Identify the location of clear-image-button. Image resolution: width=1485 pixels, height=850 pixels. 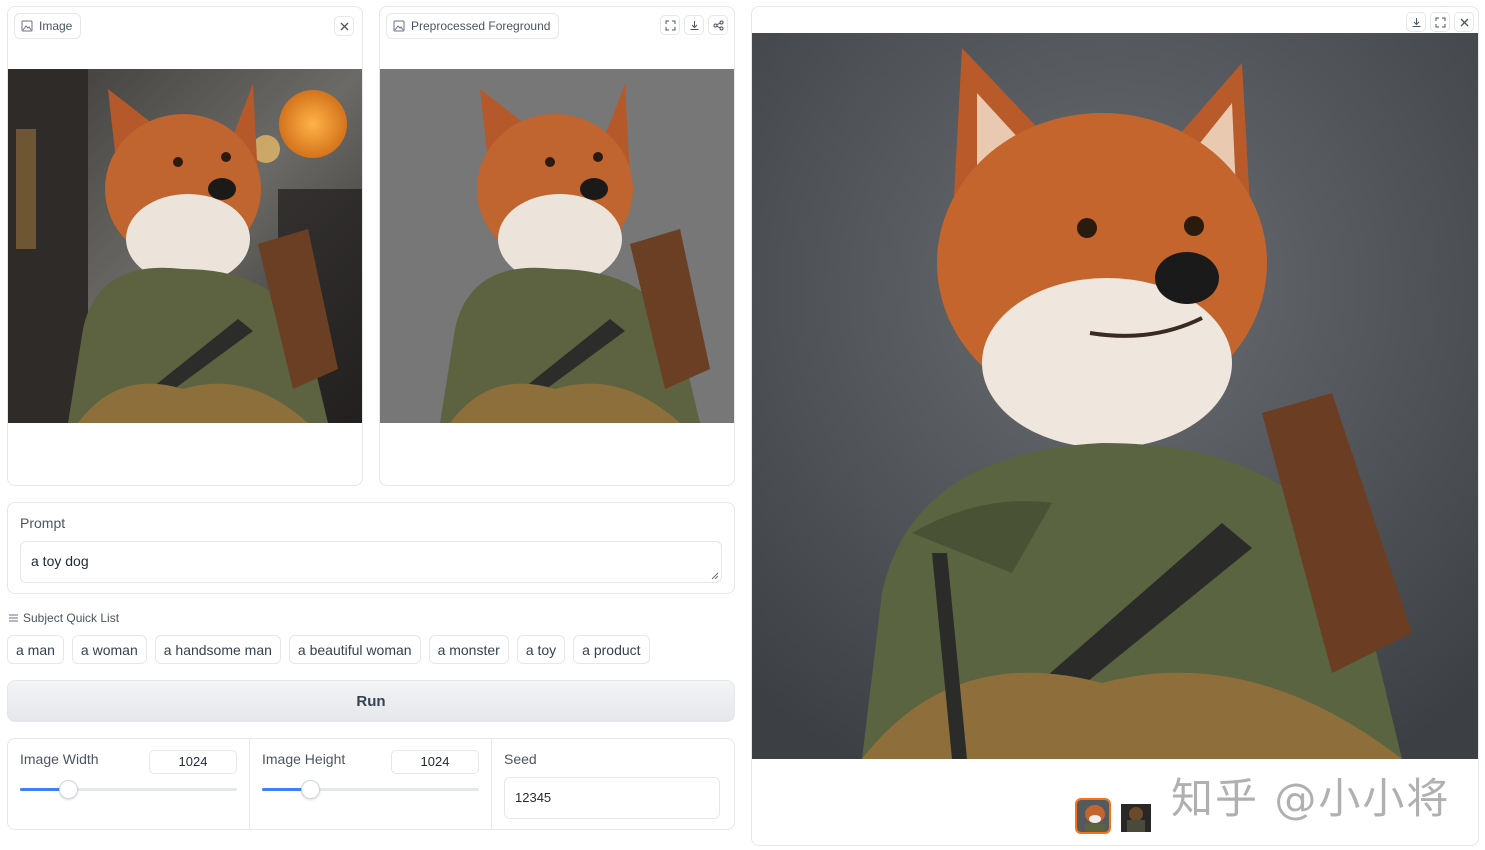
(344, 26).